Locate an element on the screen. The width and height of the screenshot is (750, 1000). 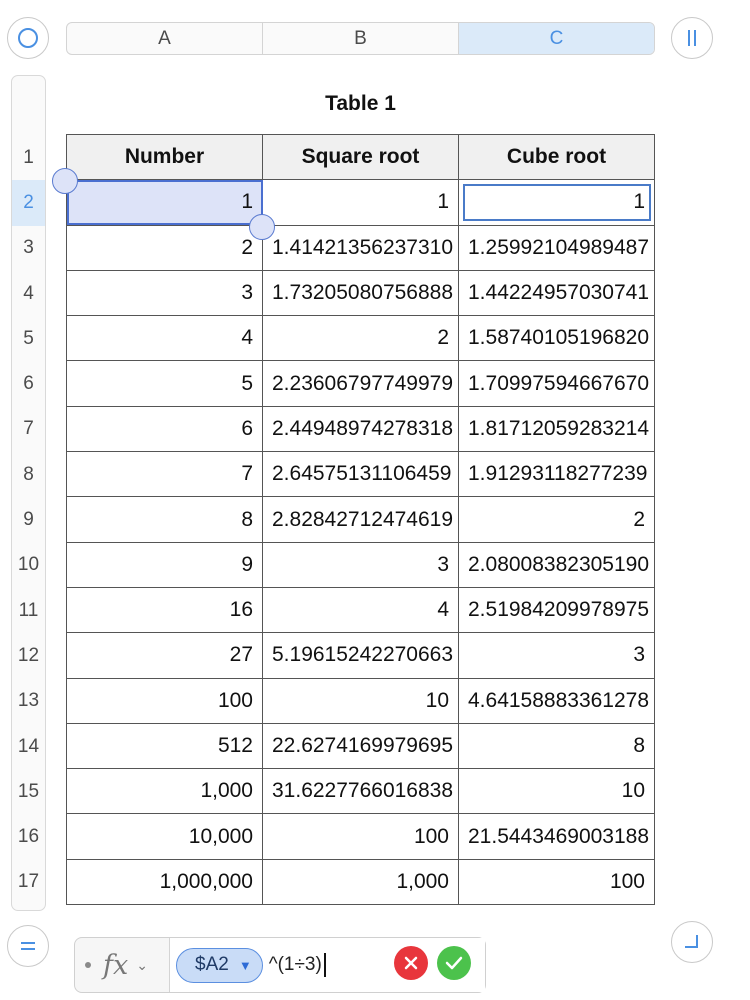
cell-square-root: 22.6274169979695 is located at coordinates (360, 746).